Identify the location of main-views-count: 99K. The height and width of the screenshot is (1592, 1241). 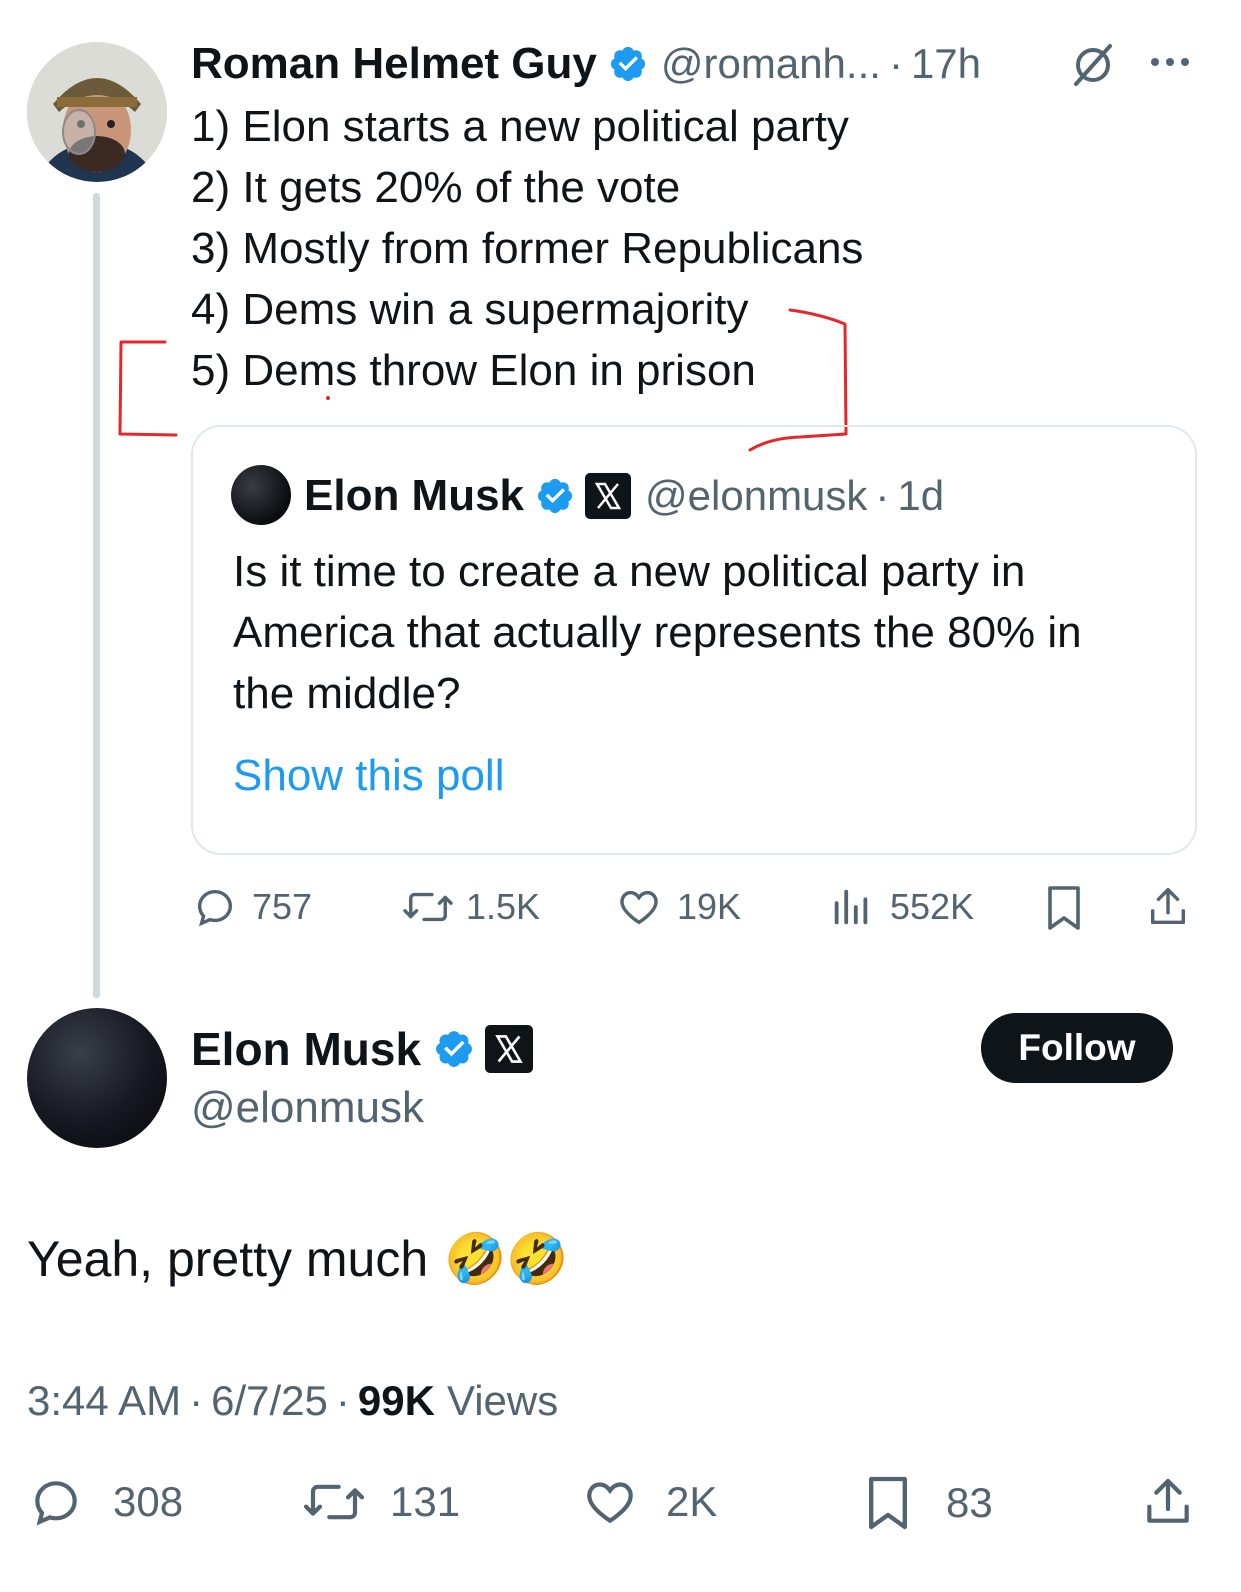
(396, 1400).